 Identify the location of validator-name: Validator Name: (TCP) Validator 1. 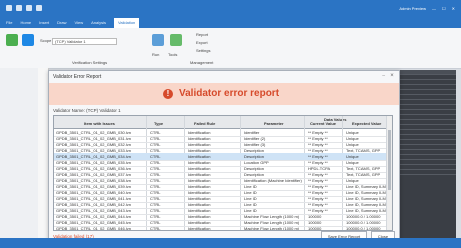
(87, 110).